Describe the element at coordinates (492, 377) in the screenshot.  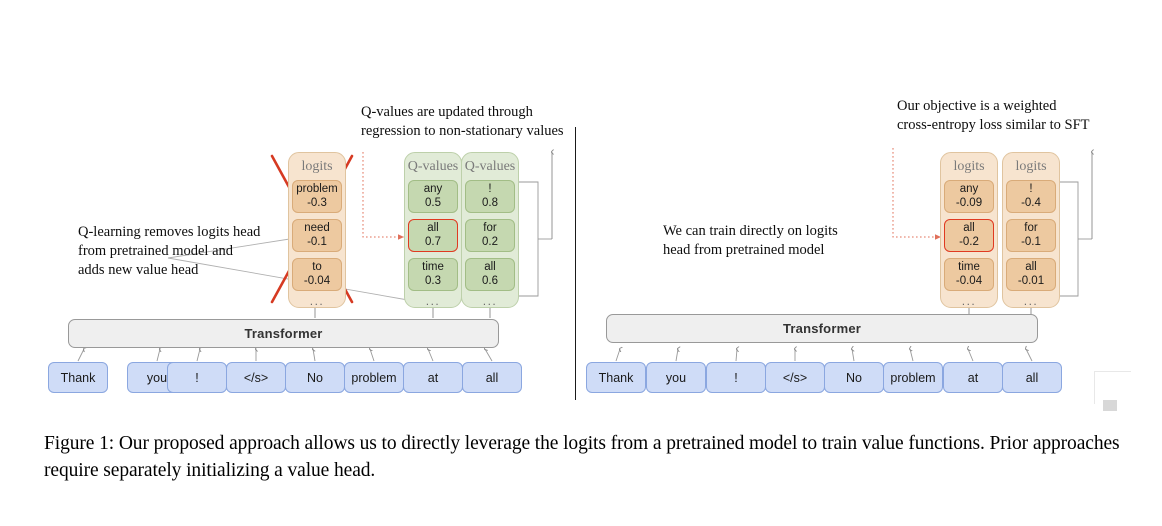
I see `left-token-7: all` at that location.